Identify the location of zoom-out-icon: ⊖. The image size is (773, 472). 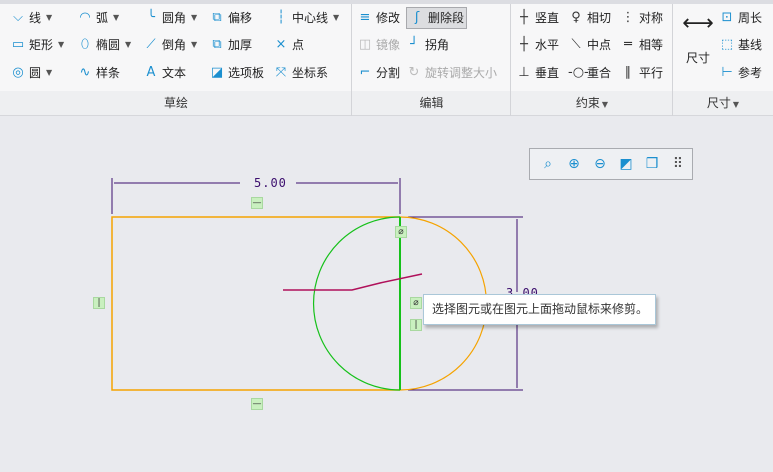
(600, 164).